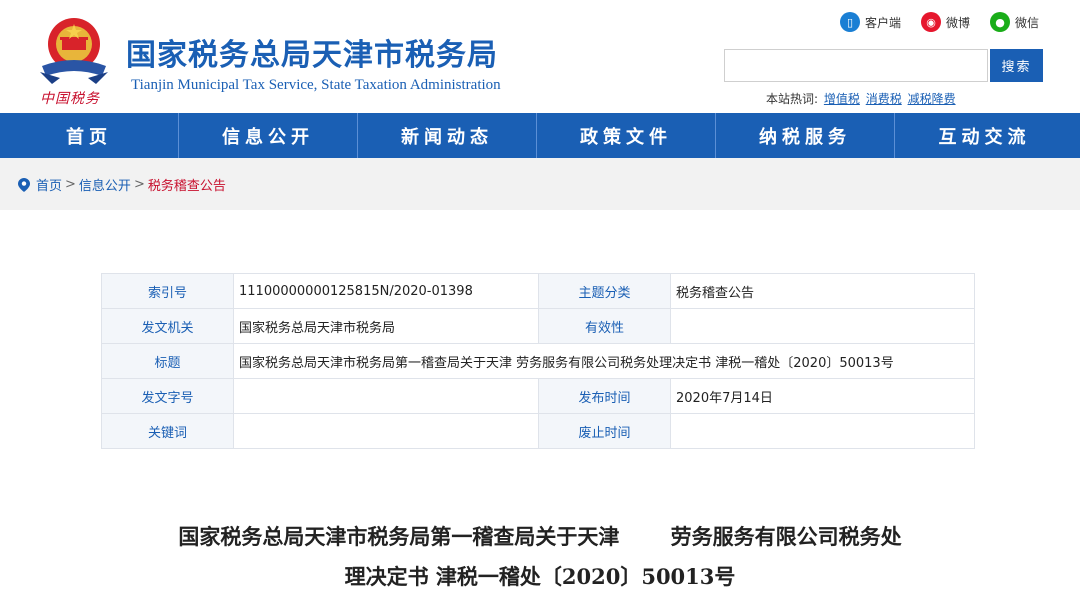 Image resolution: width=1080 pixels, height=614 pixels. Describe the element at coordinates (167, 361) in the screenshot. I see `title-label: 标题` at that location.